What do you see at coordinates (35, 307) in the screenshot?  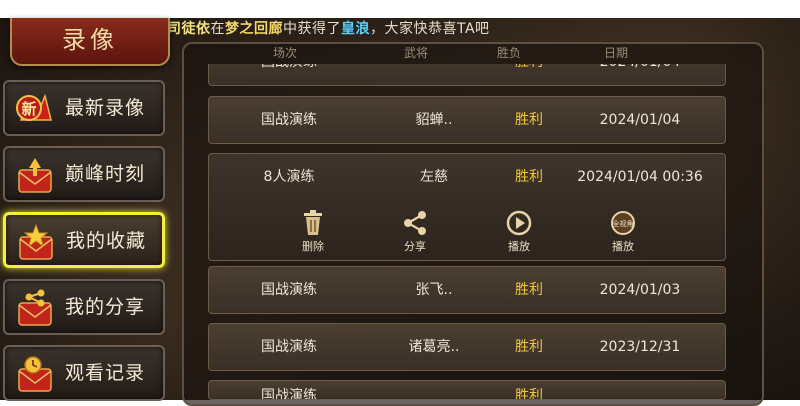 I see `share-envelope-icon` at bounding box center [35, 307].